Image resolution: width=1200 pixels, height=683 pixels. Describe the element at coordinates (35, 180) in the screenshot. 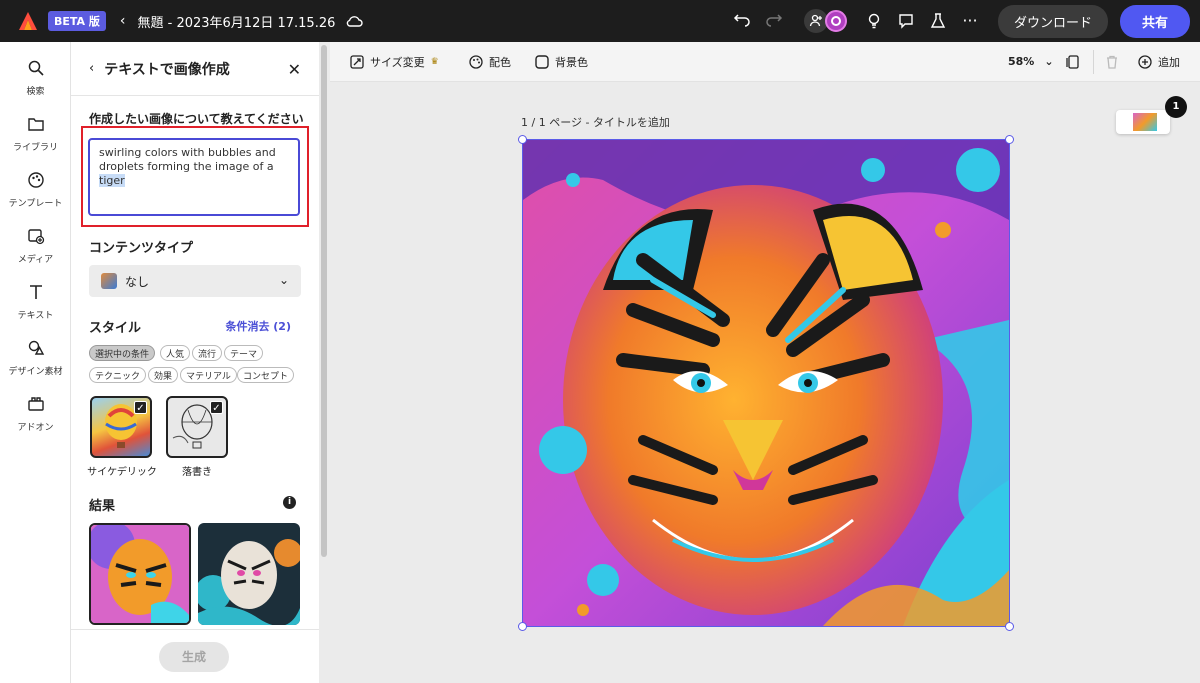

I see `template-icon` at that location.